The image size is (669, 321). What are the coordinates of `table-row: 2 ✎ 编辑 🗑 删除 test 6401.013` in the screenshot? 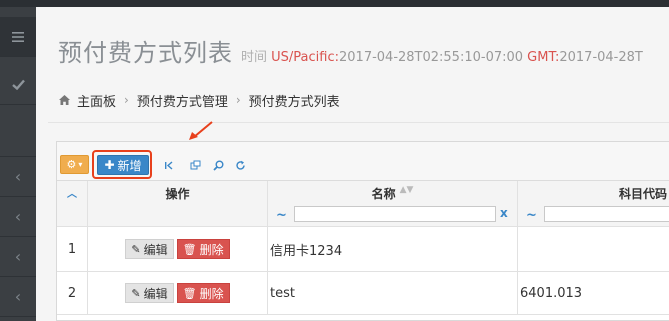 It's located at (363, 293).